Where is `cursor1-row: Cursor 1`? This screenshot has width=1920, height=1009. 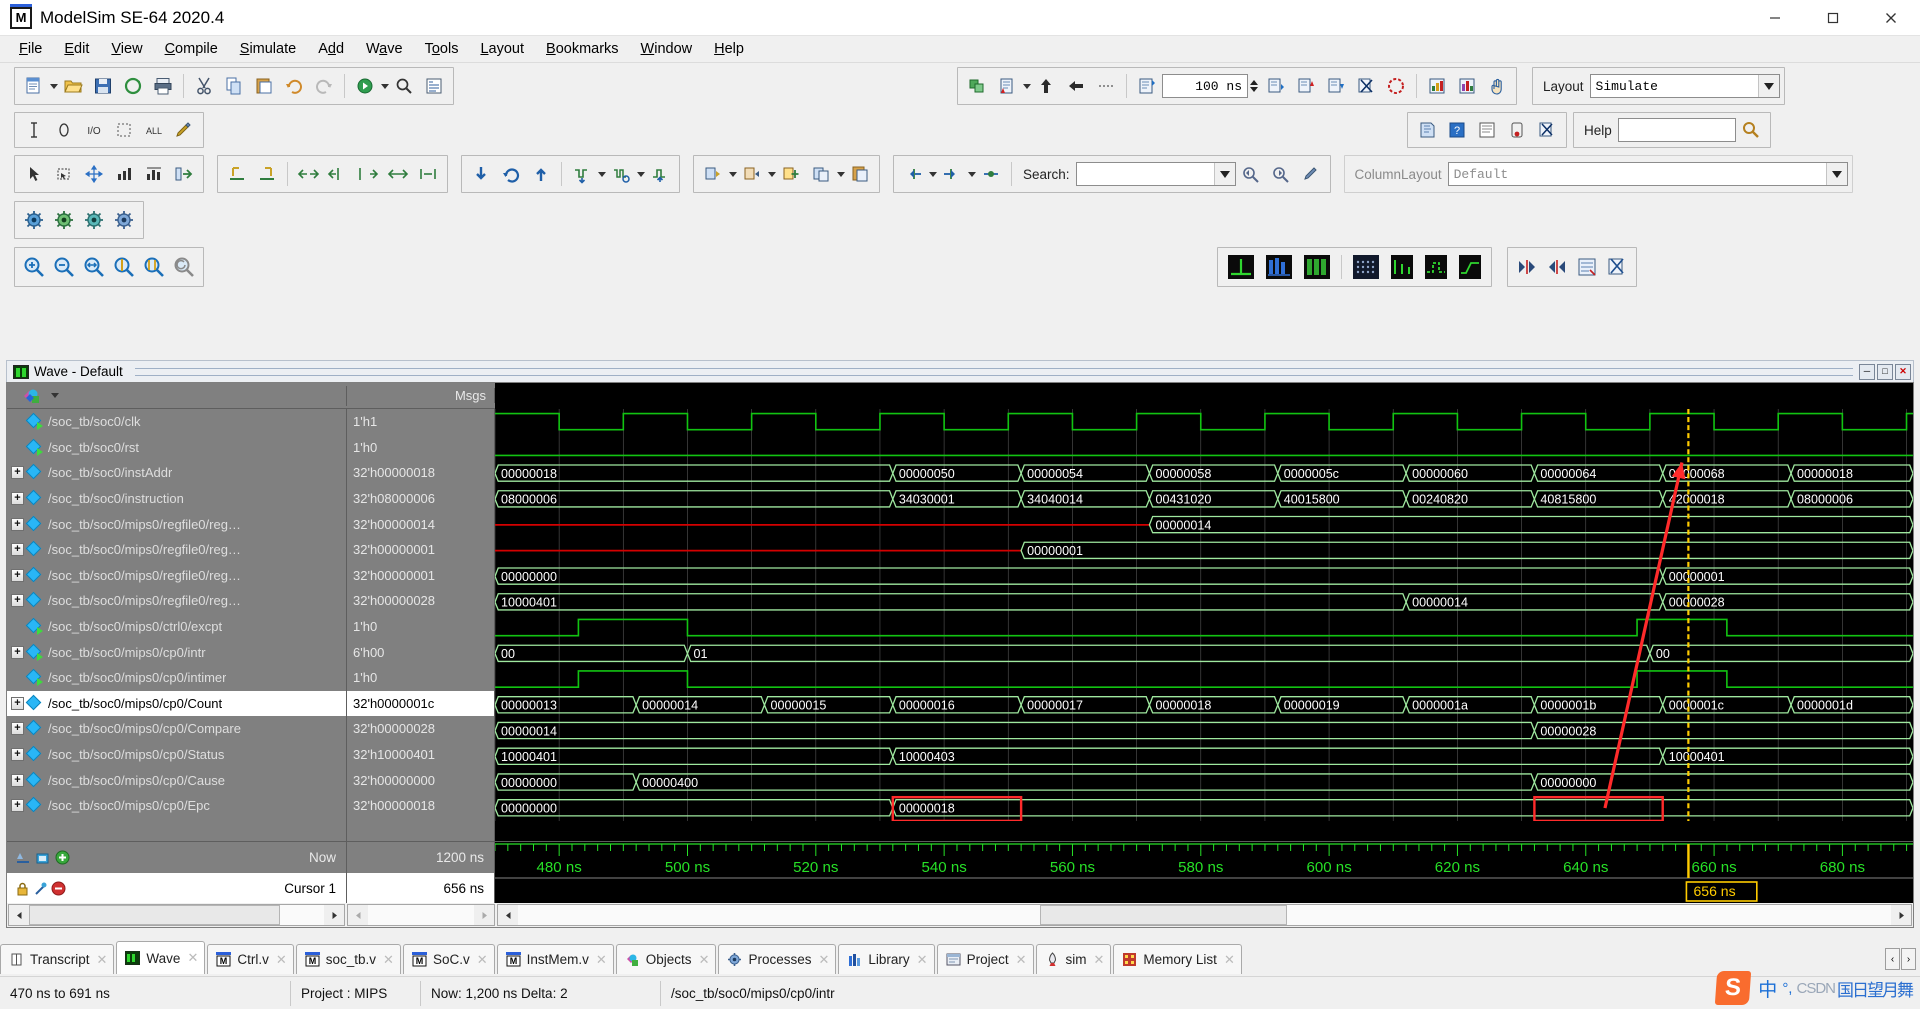
cursor1-row: Cursor 1 is located at coordinates (176, 888).